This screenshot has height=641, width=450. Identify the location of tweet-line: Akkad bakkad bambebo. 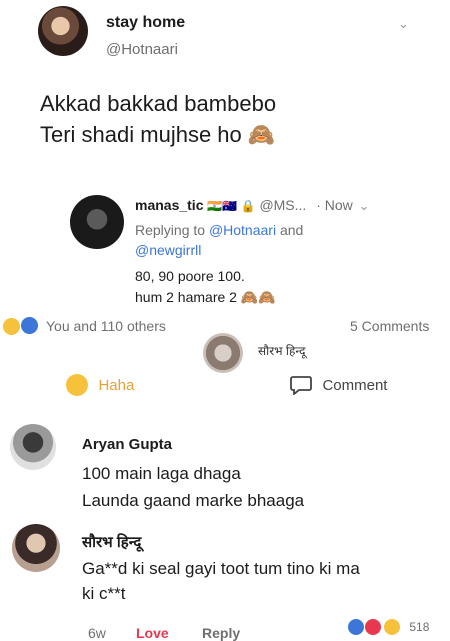
(158, 103).